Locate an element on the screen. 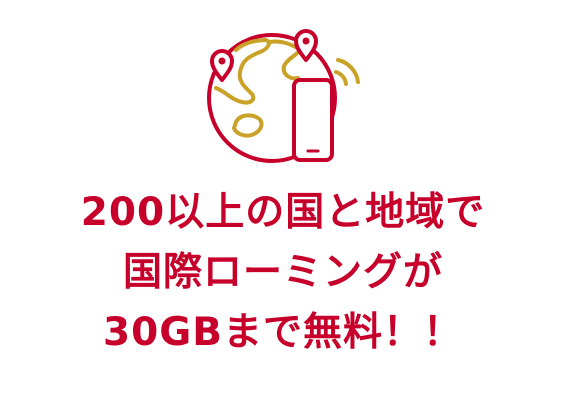  globe-roaming-illustration is located at coordinates (283, 96).